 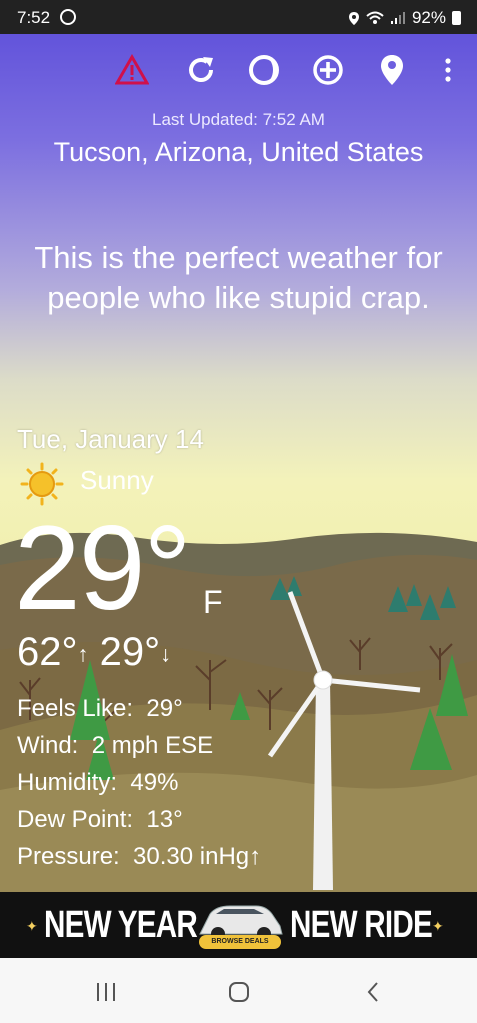 What do you see at coordinates (117, 480) in the screenshot?
I see `condition-label: Sunny` at bounding box center [117, 480].